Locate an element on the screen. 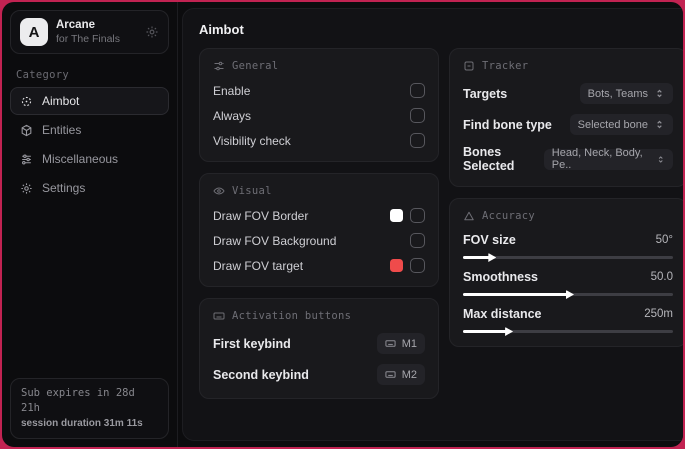 The height and width of the screenshot is (449, 685). card-title: Tracker is located at coordinates (505, 66).